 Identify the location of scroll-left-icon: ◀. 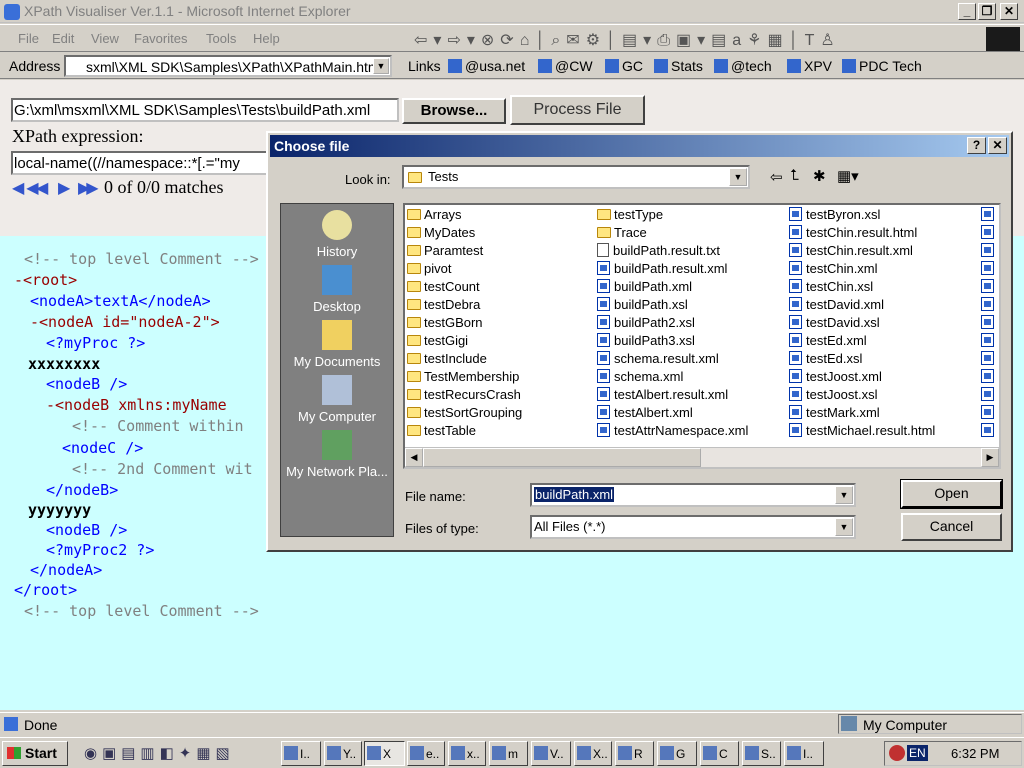
(414, 457).